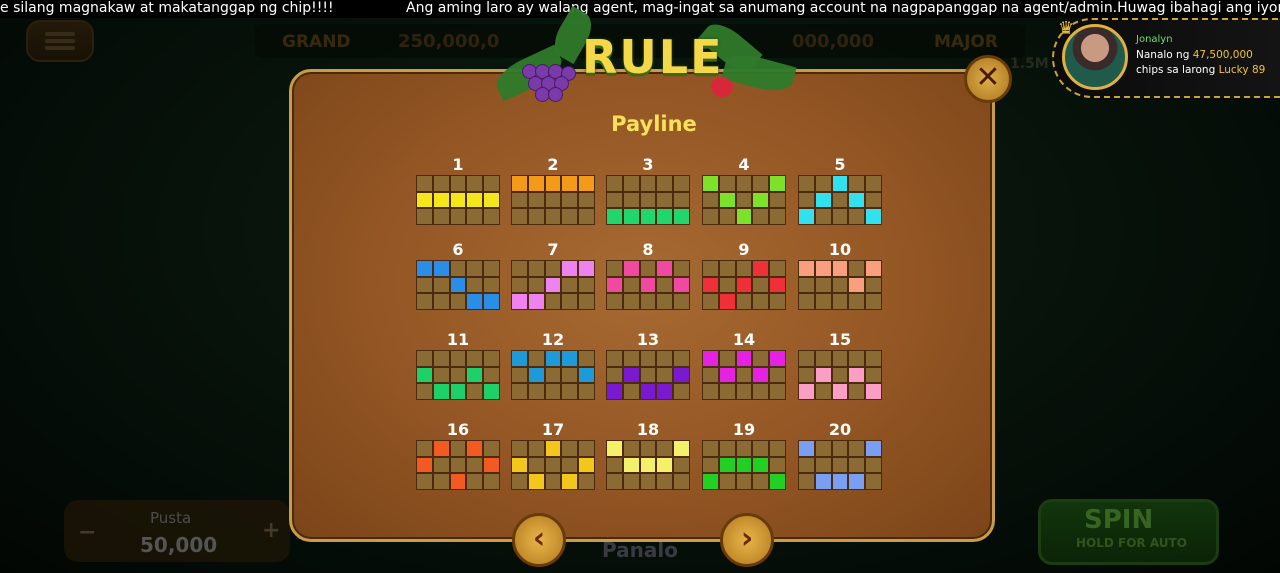 This screenshot has height=573, width=1280. Describe the element at coordinates (840, 339) in the screenshot. I see `payline-number: 15` at that location.